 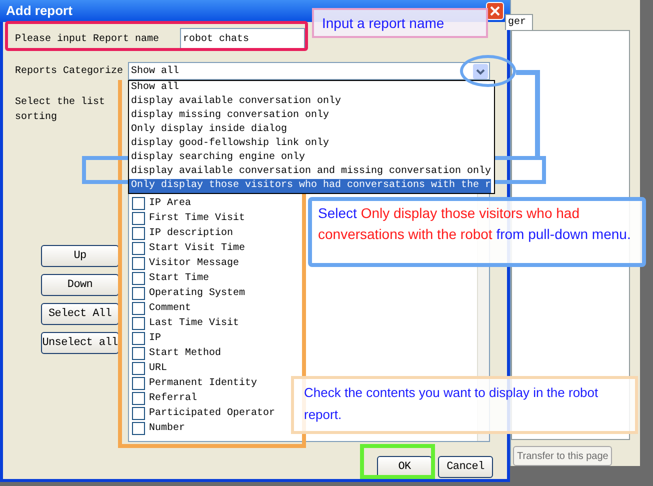 I want to click on field-label: Please input Report name, so click(x=87, y=39).